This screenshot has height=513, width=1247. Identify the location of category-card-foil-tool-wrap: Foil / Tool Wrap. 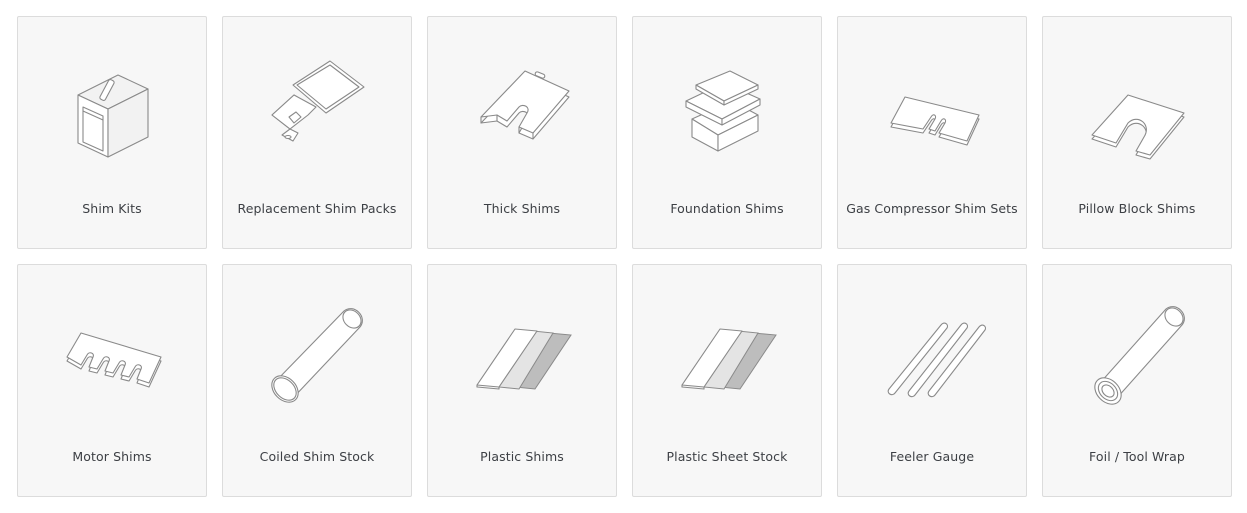
(1137, 380).